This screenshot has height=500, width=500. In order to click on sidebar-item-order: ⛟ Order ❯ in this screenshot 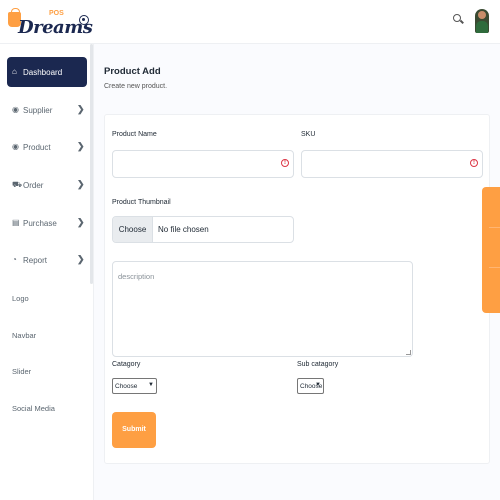, I will do `click(47, 185)`.